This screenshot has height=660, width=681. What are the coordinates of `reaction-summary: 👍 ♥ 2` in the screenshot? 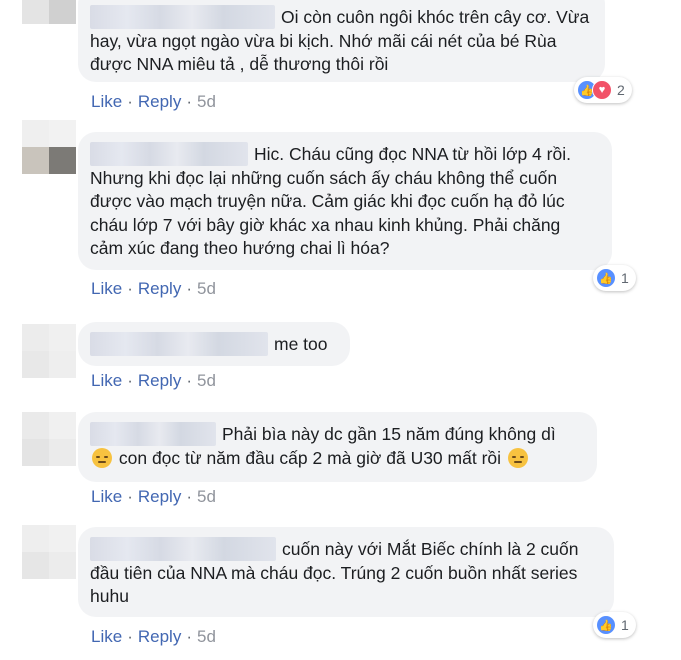 It's located at (603, 90).